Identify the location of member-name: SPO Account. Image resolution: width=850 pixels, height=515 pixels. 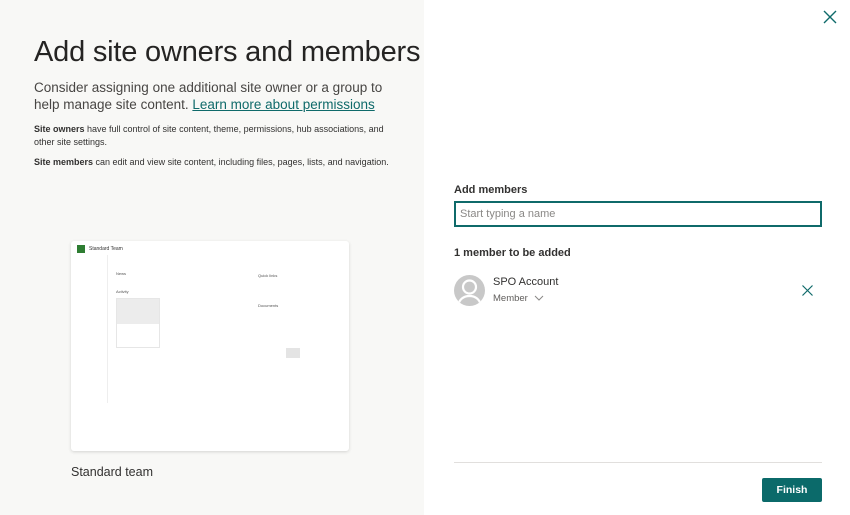
(526, 282).